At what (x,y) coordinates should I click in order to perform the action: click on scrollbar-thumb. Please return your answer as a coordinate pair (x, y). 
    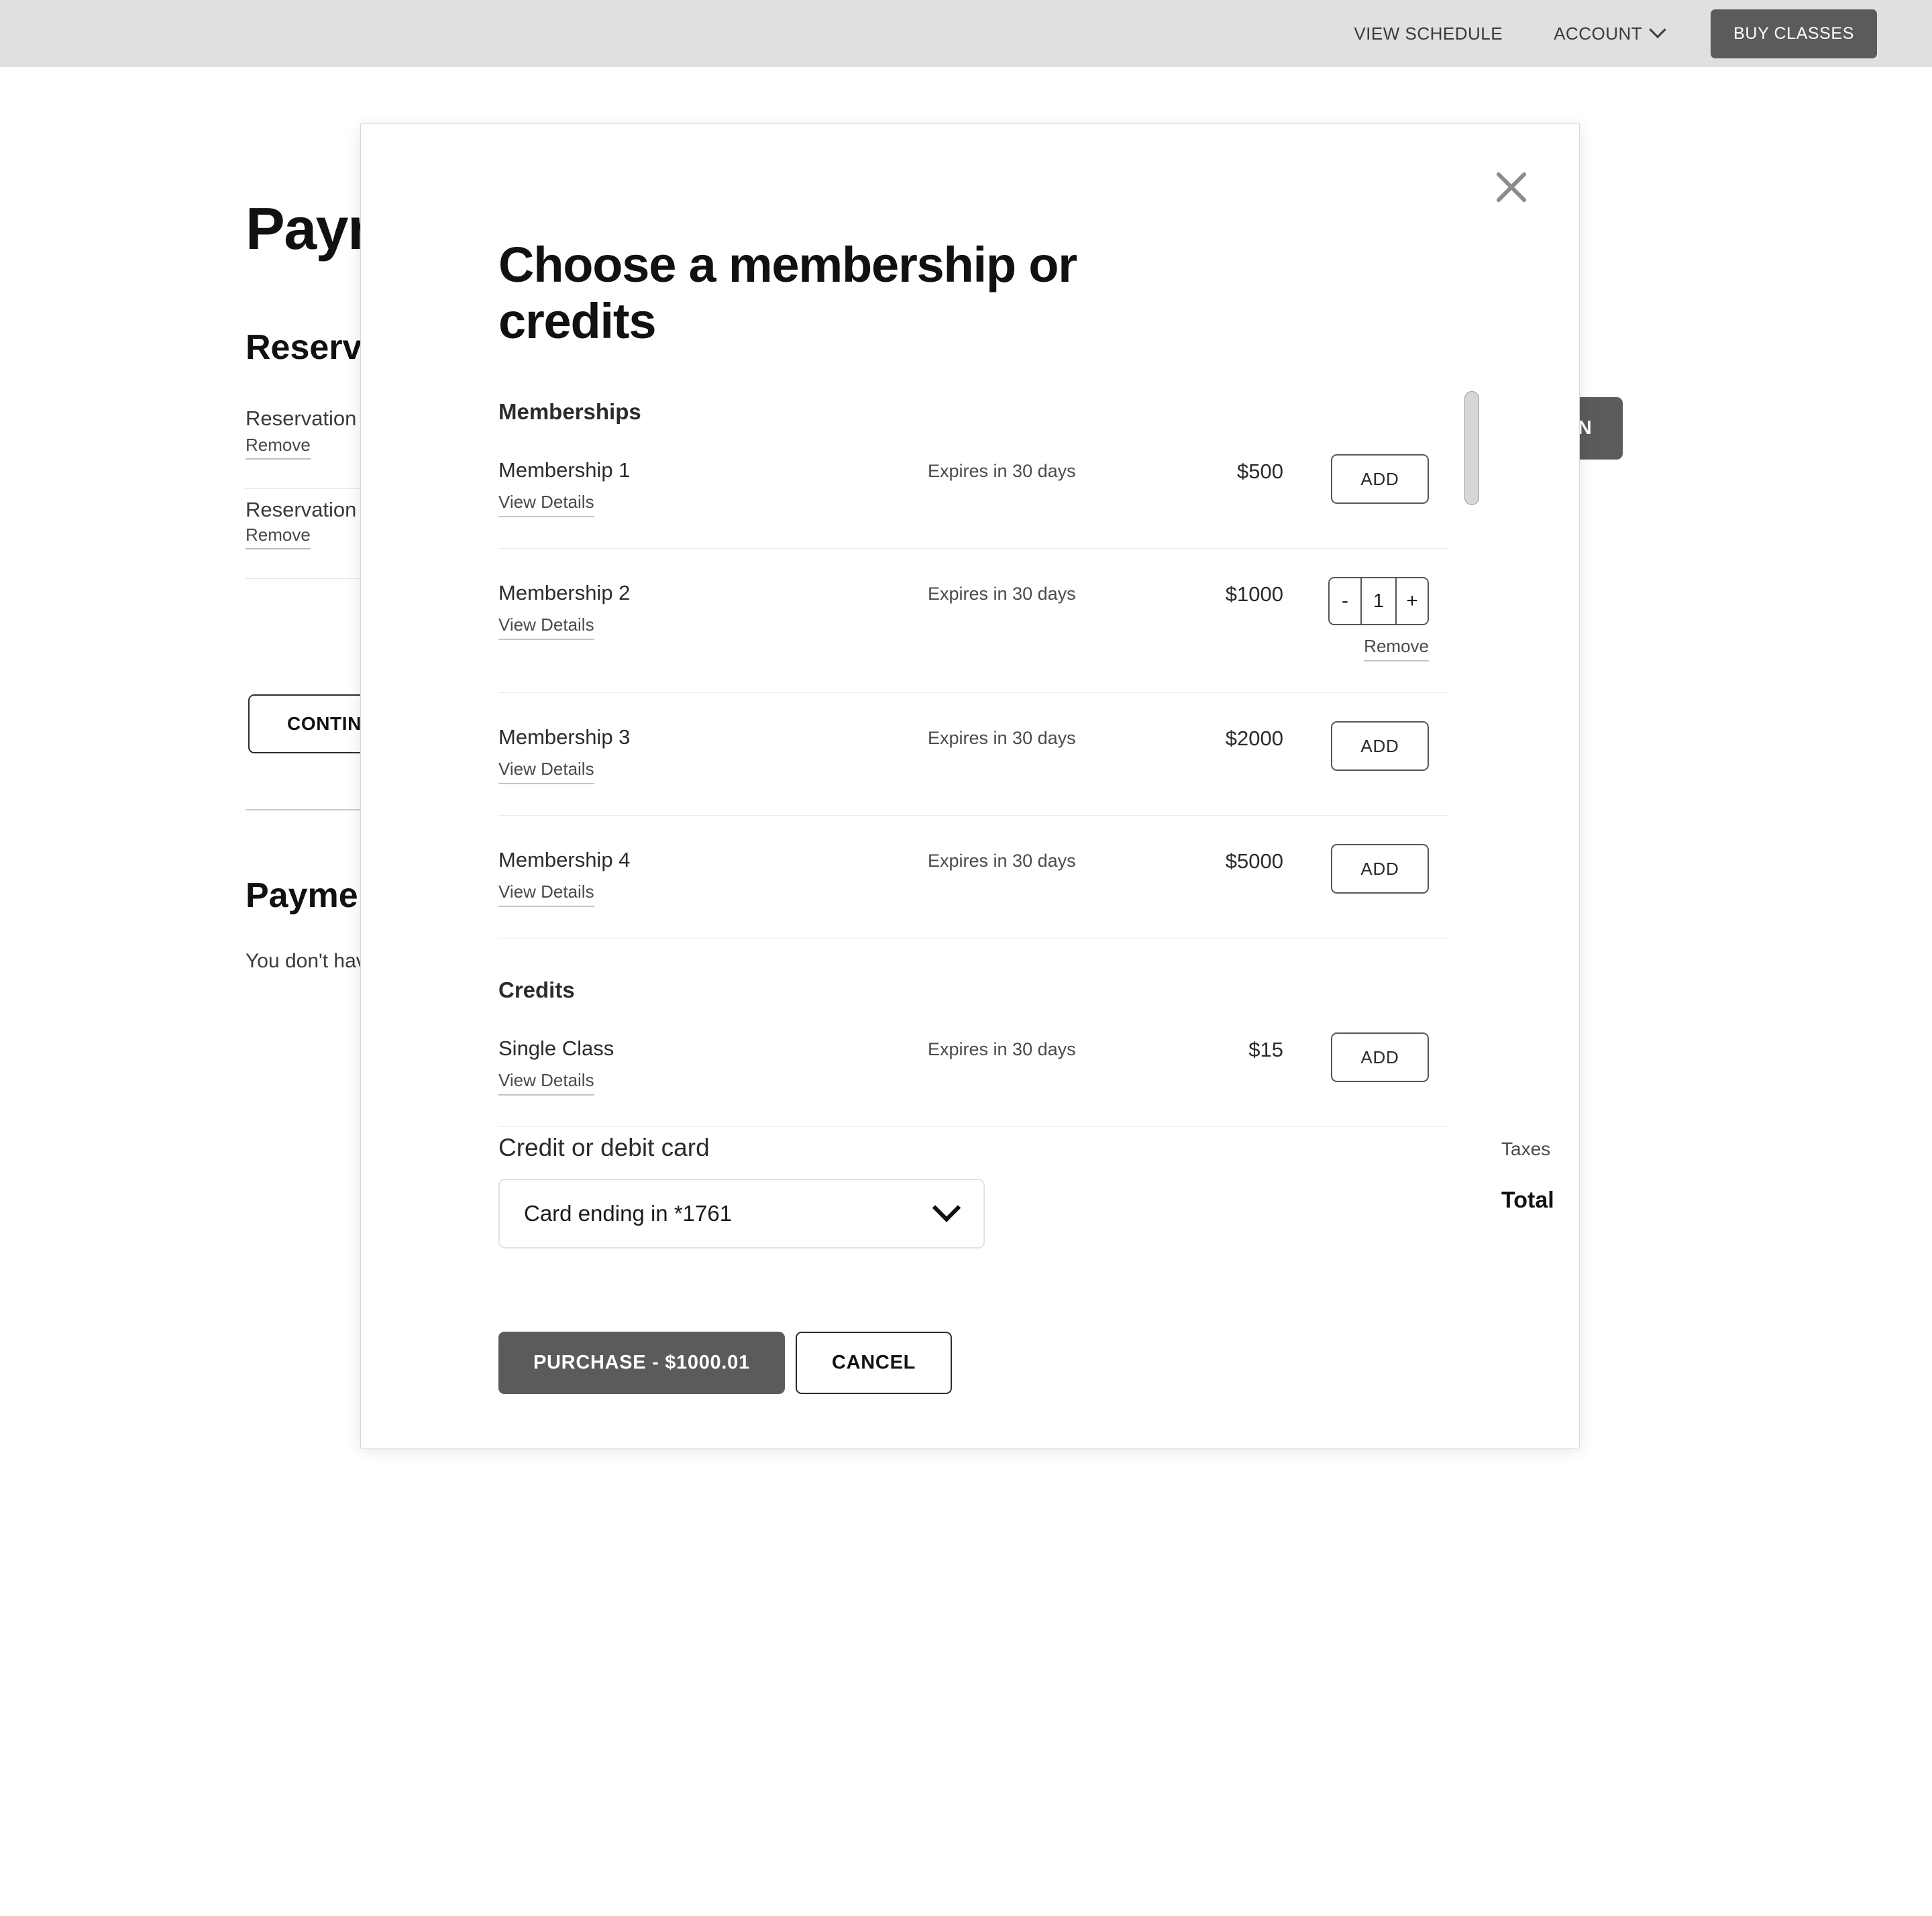
    Looking at the image, I should click on (1471, 448).